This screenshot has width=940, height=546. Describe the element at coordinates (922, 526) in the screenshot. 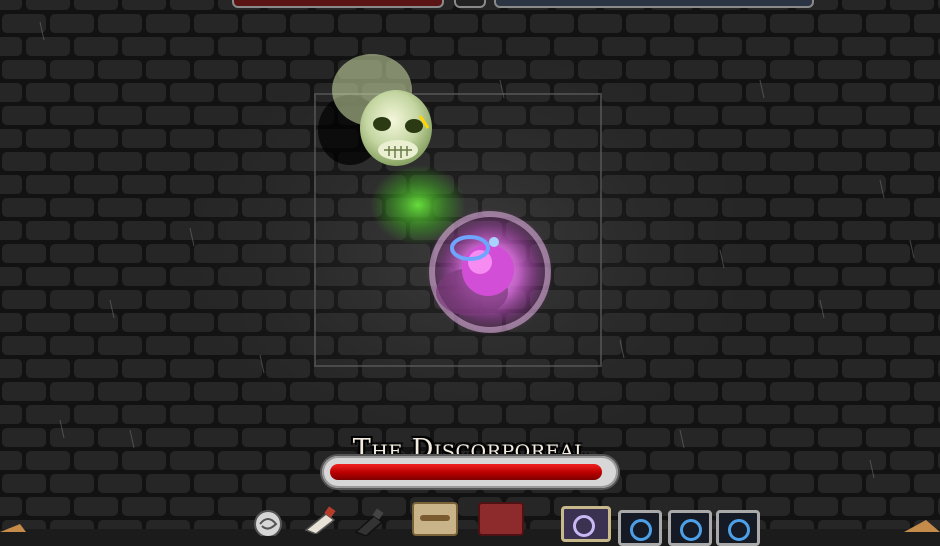

I see `hud-corner-right` at that location.